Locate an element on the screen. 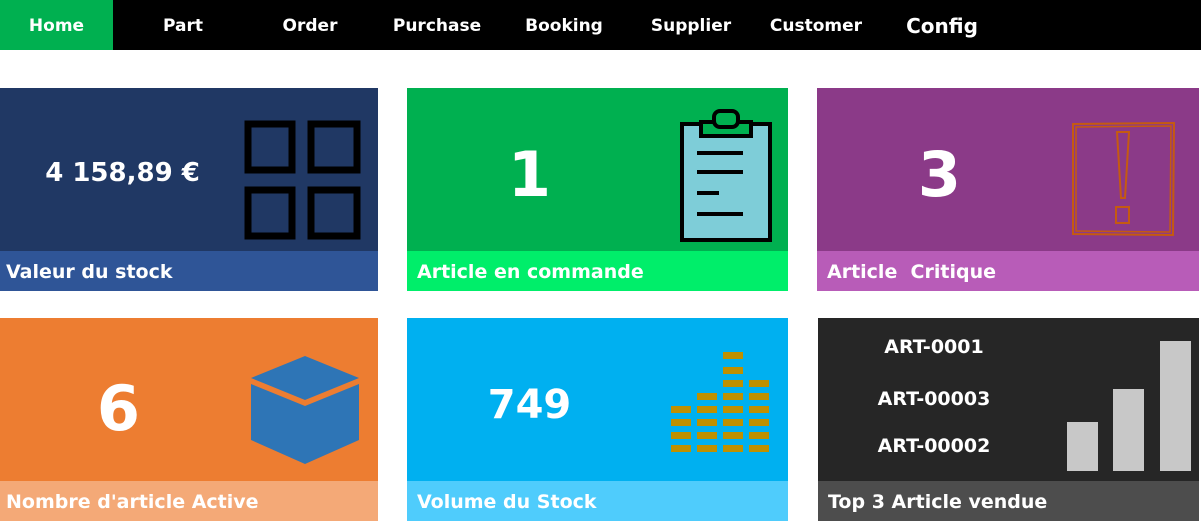 Image resolution: width=1201 pixels, height=522 pixels. tile-label: Article en commande is located at coordinates (597, 271).